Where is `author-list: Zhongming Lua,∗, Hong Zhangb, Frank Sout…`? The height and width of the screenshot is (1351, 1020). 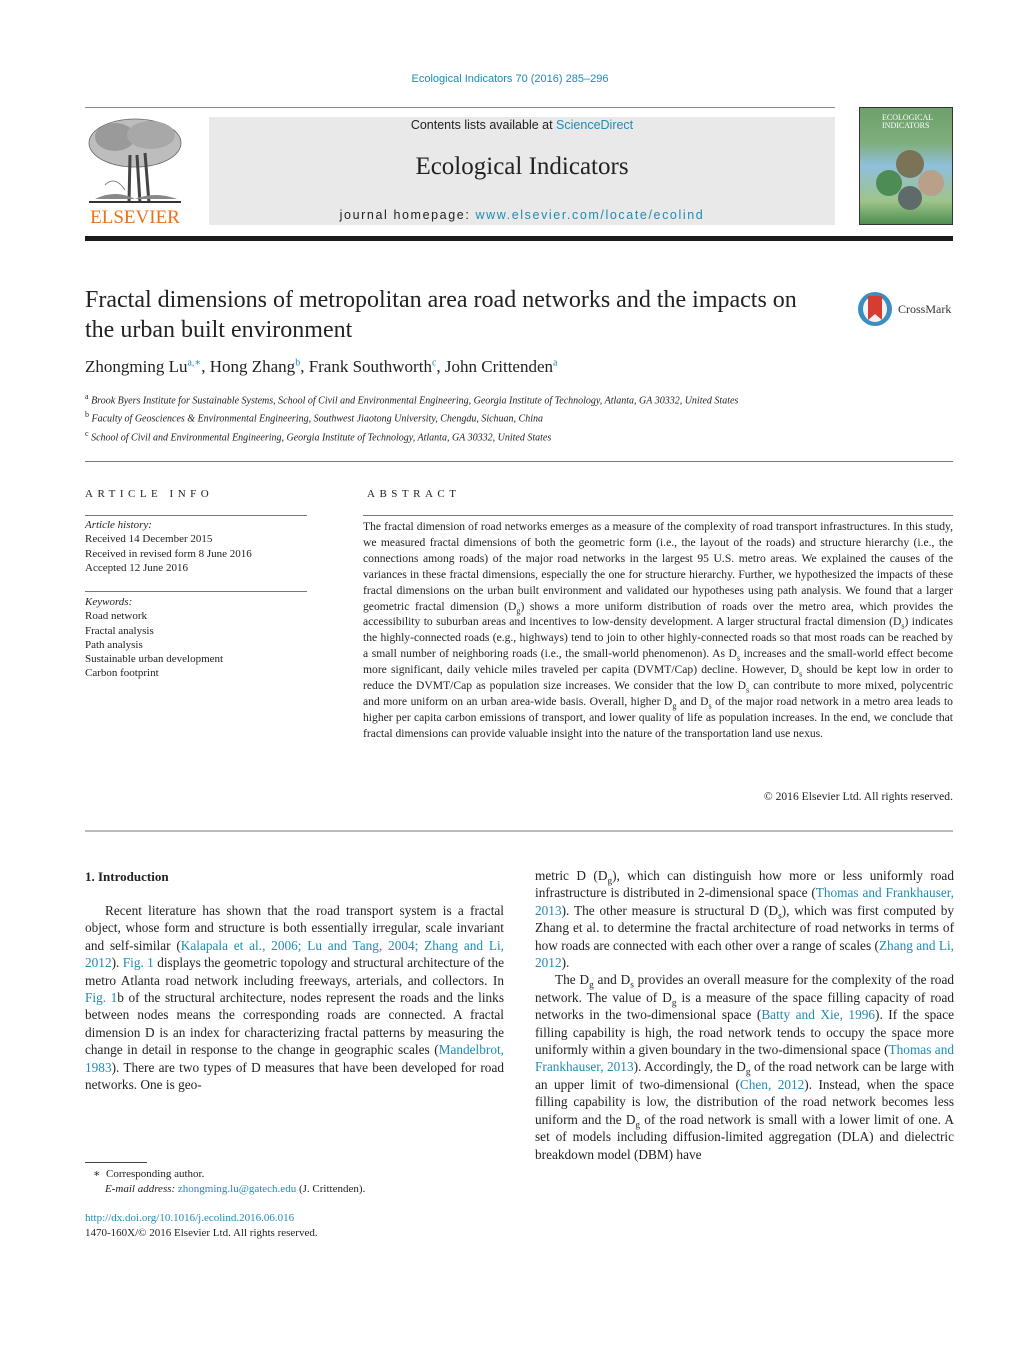 author-list: Zhongming Lua,∗, Hong Zhangb, Frank Sout… is located at coordinates (321, 366).